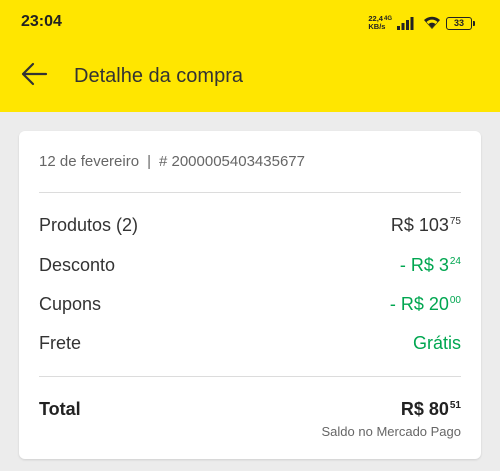 This screenshot has height=471, width=500. I want to click on shipping-label: Frete, so click(60, 342).